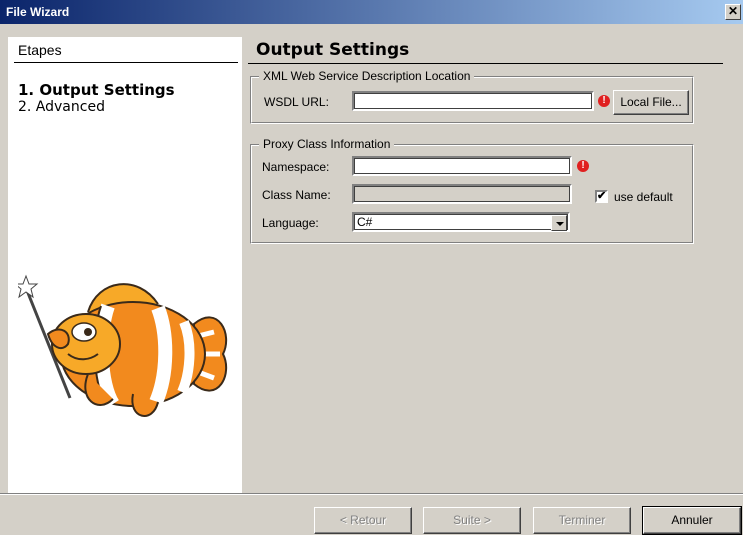 The width and height of the screenshot is (743, 535). I want to click on step-advanced: 2. Advanced, so click(61, 107).